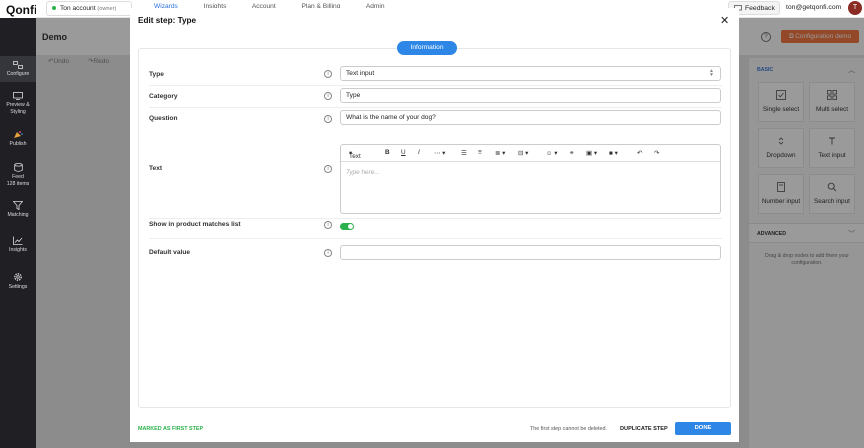  I want to click on feedback-label: Feedback, so click(760, 8).